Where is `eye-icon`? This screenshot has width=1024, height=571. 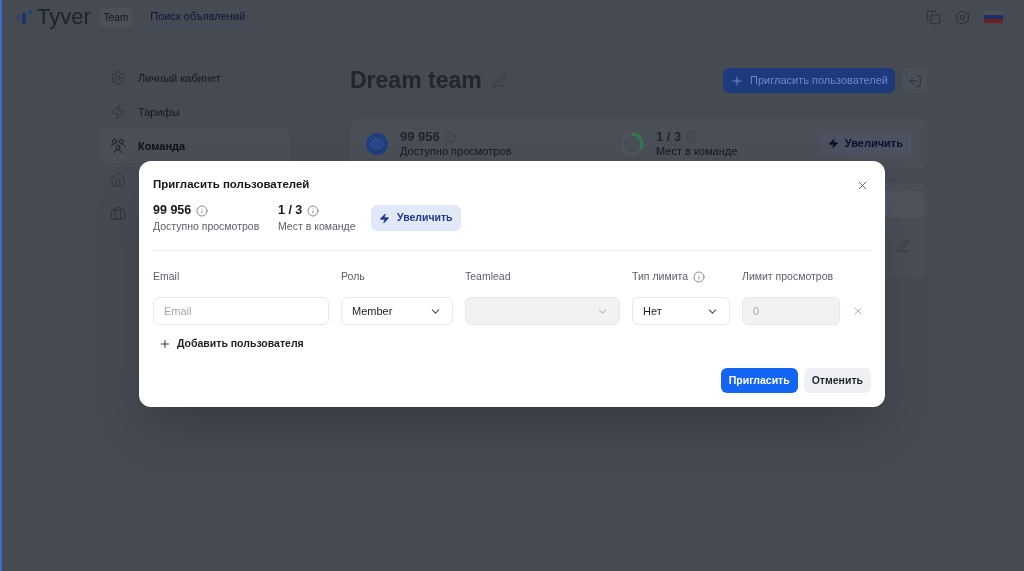
eye-icon is located at coordinates (377, 143).